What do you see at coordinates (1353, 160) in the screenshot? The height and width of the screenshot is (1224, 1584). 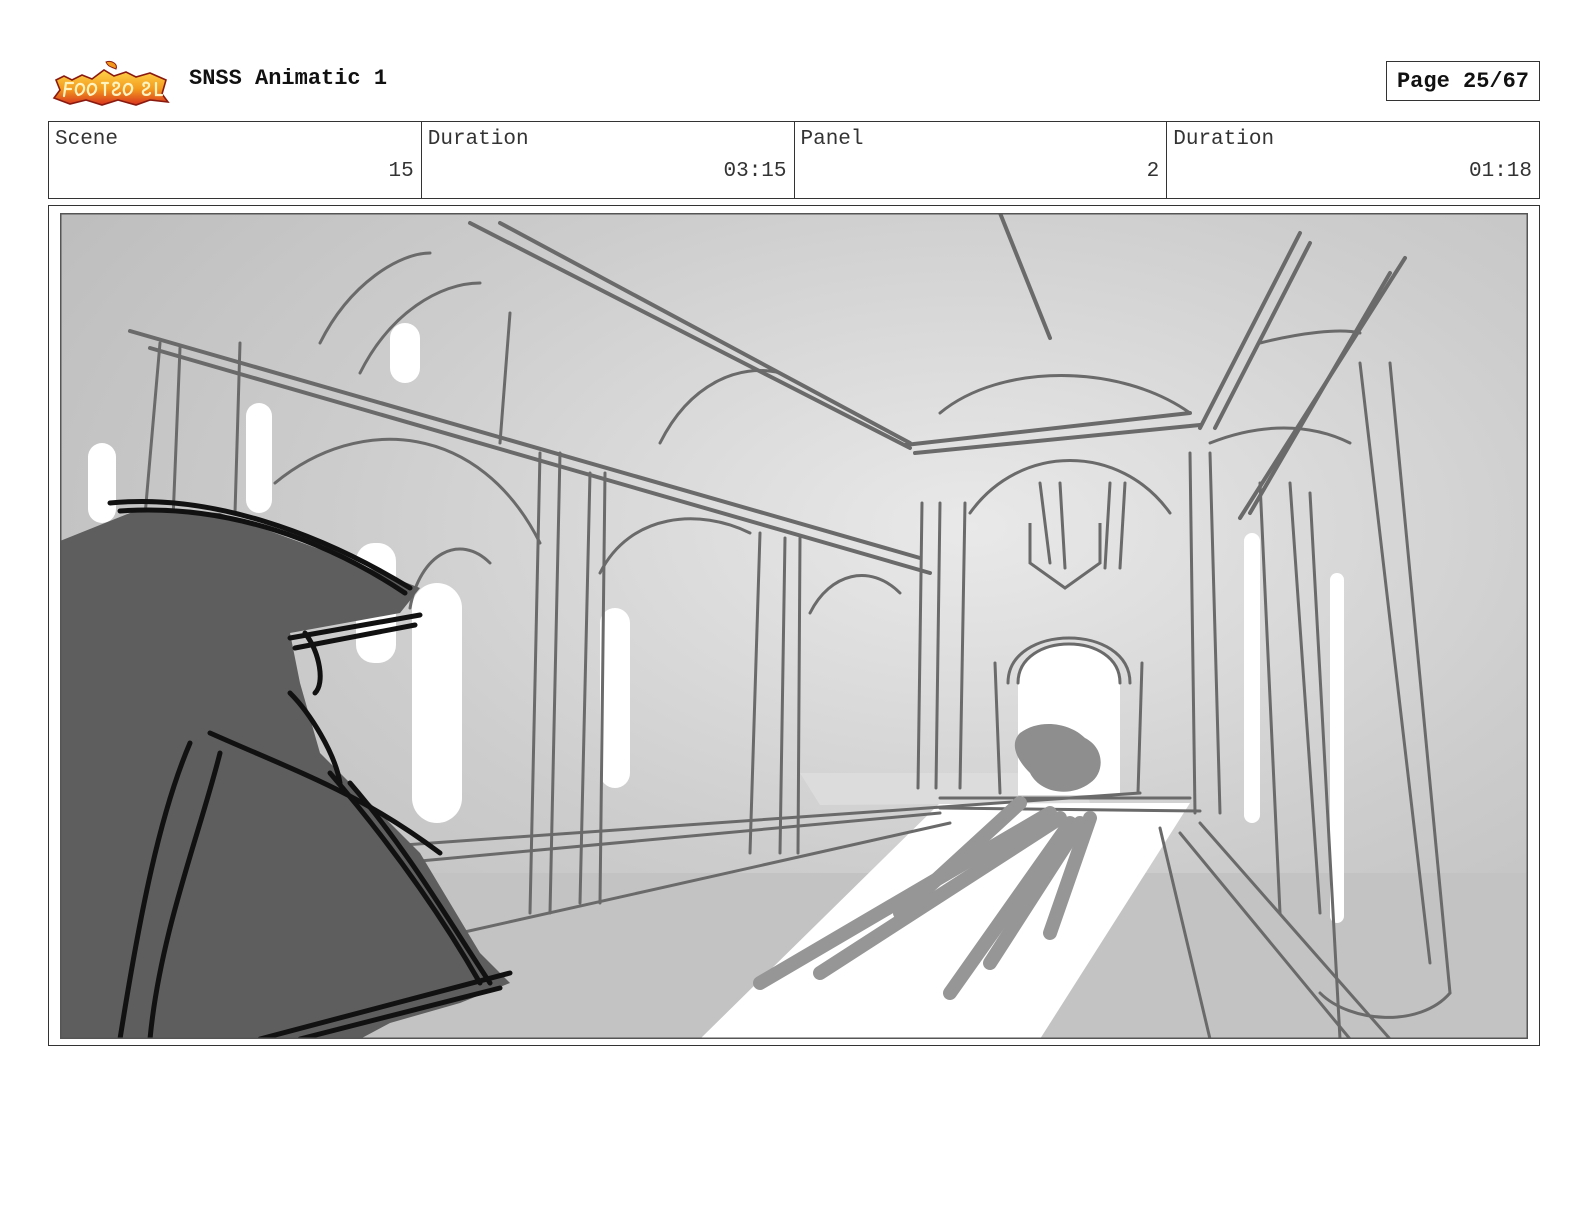 I see `panel-duration-cell: Duration 01:18` at bounding box center [1353, 160].